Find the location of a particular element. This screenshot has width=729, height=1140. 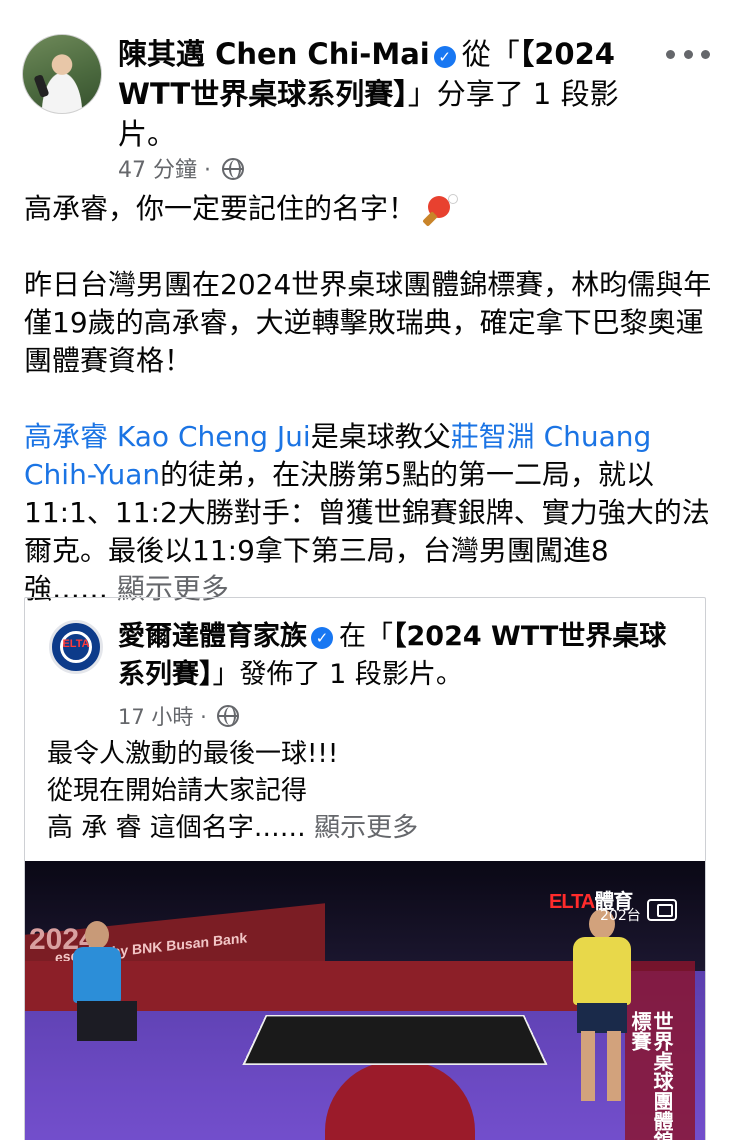

umpire-figure is located at coordinates (102, 981).